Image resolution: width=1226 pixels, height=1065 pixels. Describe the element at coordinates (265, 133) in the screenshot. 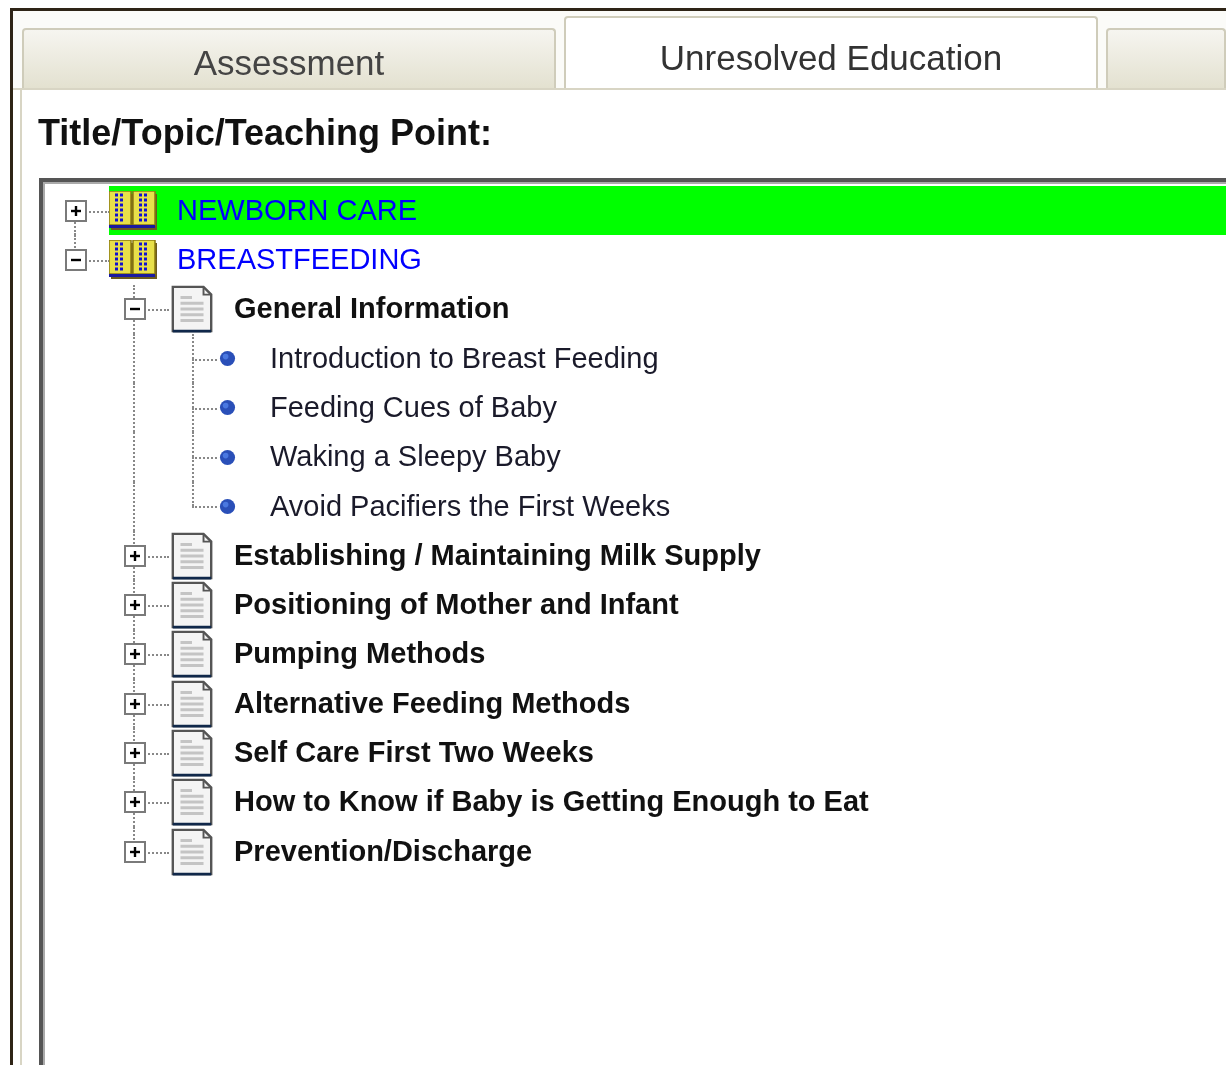

I see `field-label: Title/Topic/Teaching Point:` at that location.